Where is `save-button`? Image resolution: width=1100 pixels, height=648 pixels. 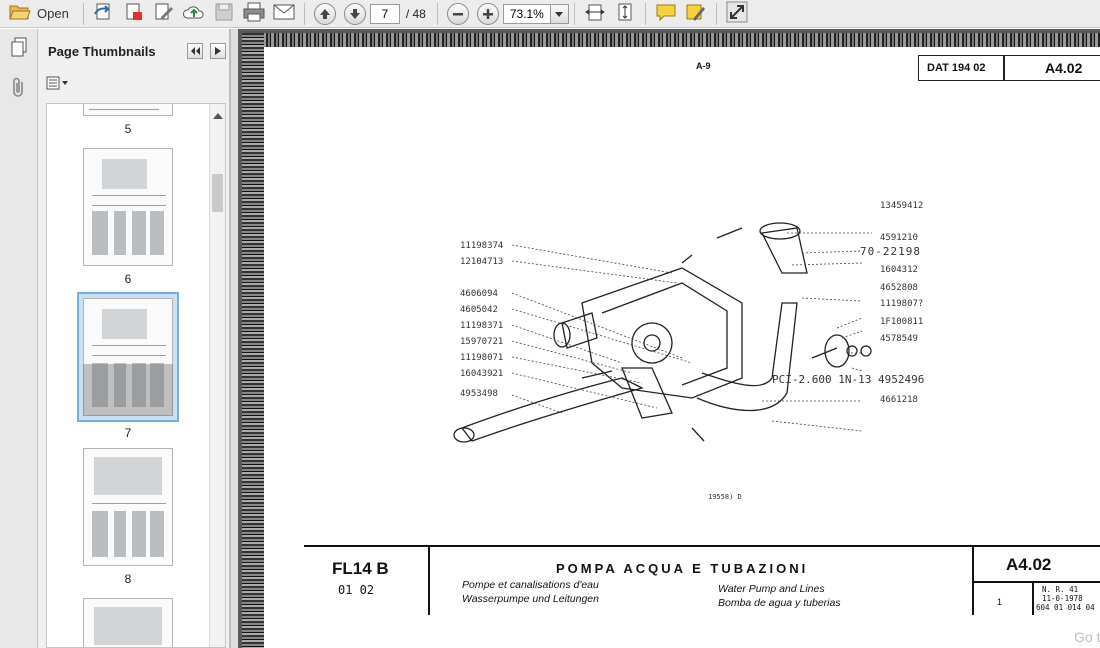
save-button is located at coordinates (224, 14).